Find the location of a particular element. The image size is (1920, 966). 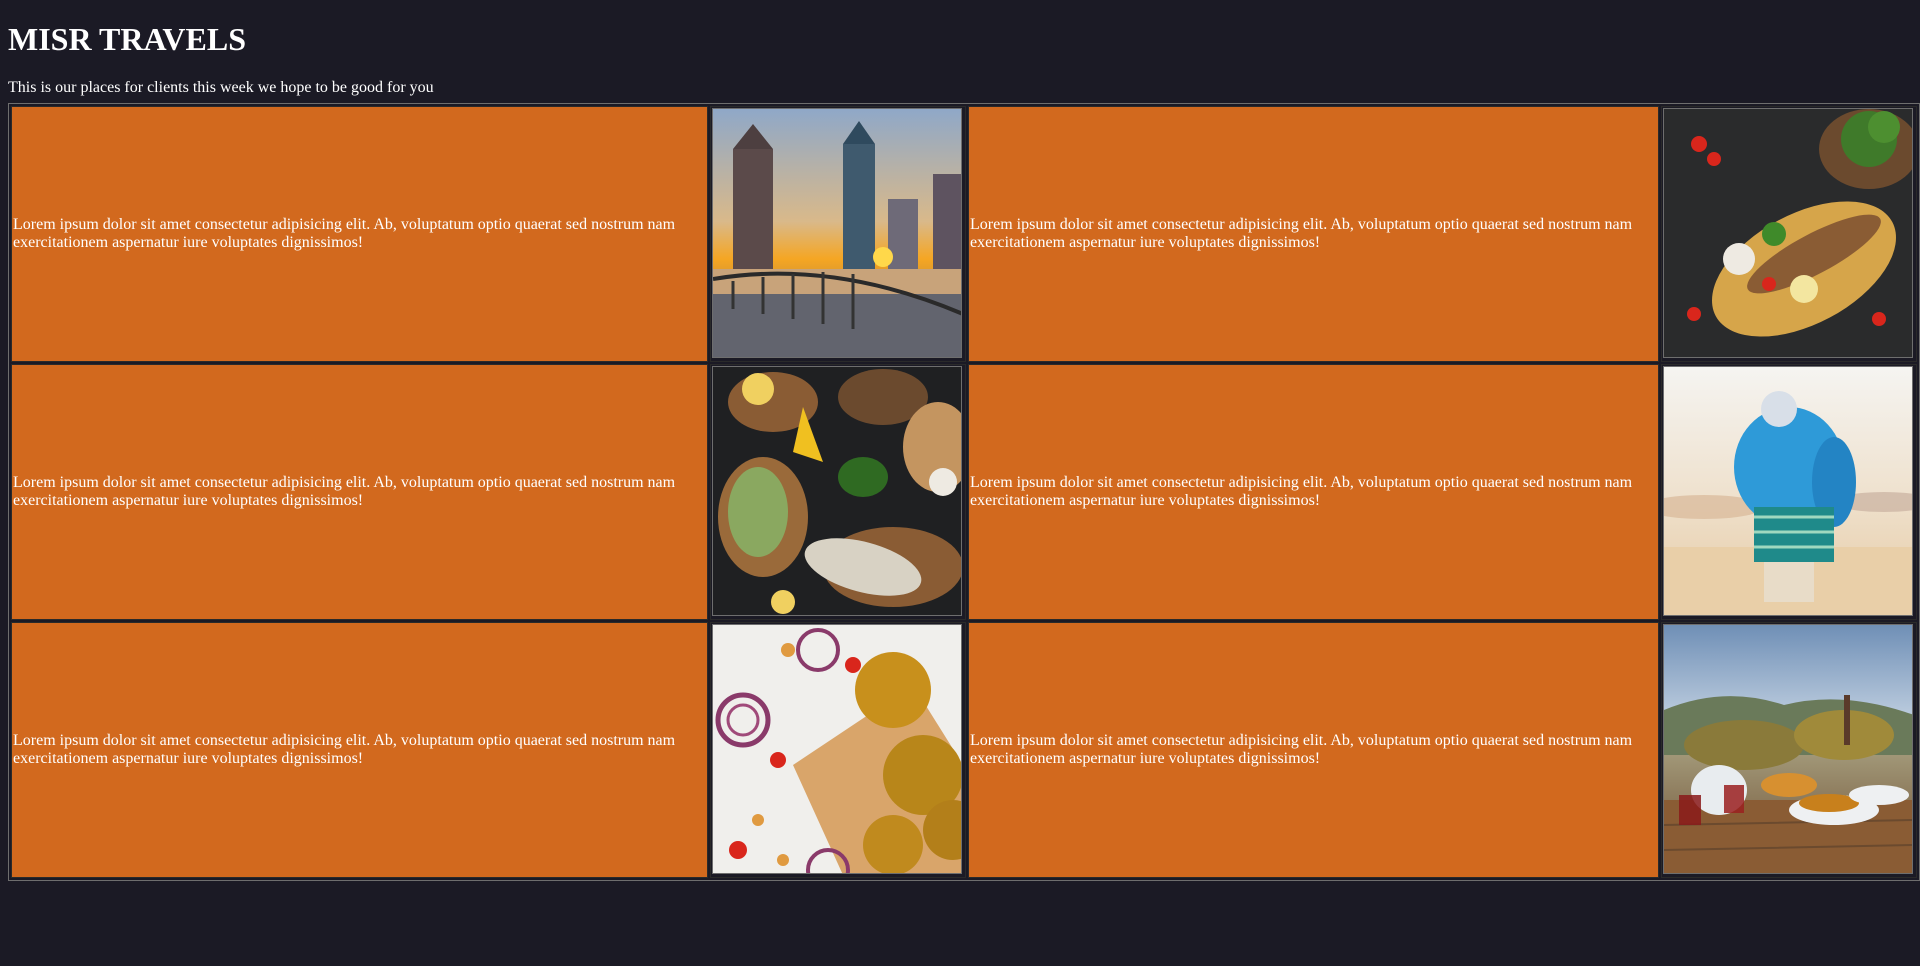

smoked-fish-spread-image is located at coordinates (837, 491).